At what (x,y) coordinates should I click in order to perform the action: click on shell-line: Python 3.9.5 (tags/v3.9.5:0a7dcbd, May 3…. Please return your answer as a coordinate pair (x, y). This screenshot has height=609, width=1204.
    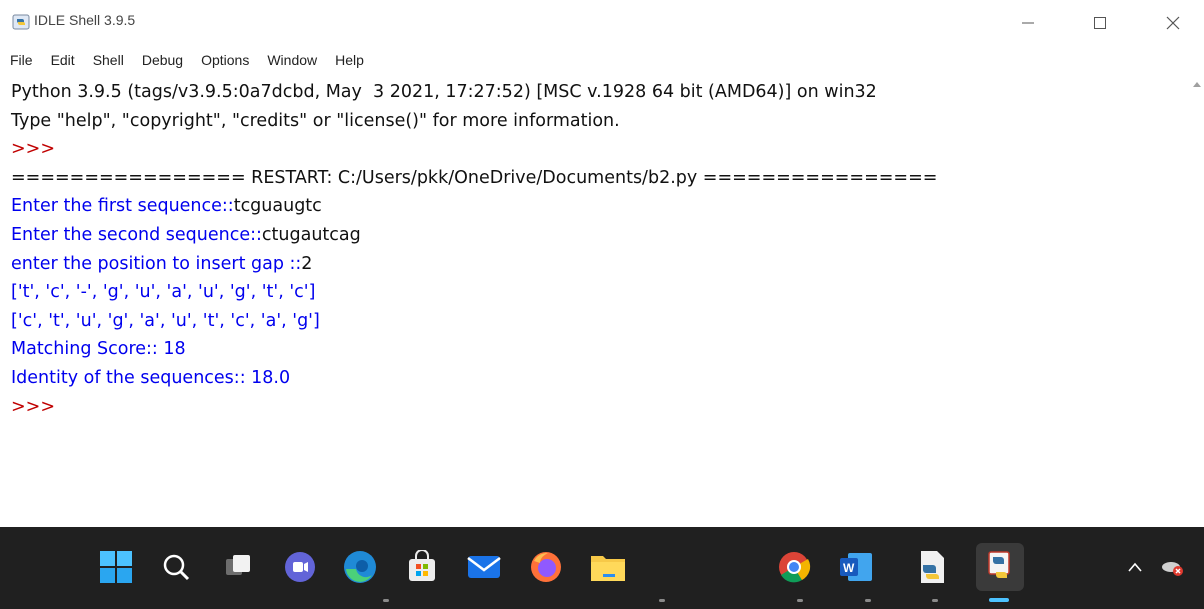
    Looking at the image, I should click on (474, 92).